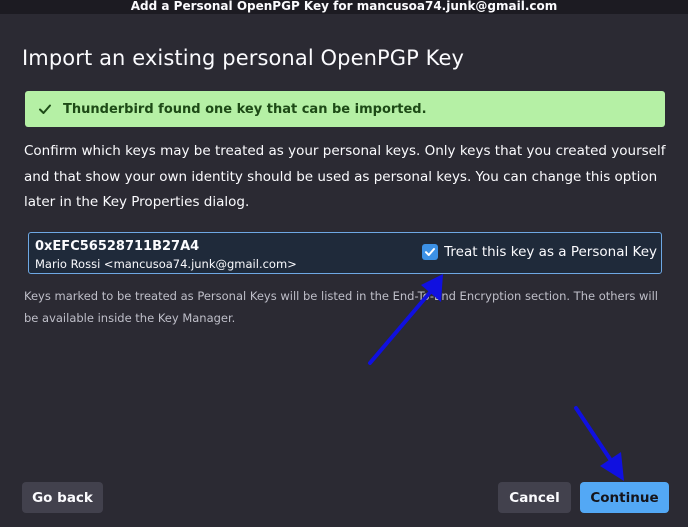 This screenshot has height=527, width=688. What do you see at coordinates (62, 497) in the screenshot?
I see `go-back-button: Go back` at bounding box center [62, 497].